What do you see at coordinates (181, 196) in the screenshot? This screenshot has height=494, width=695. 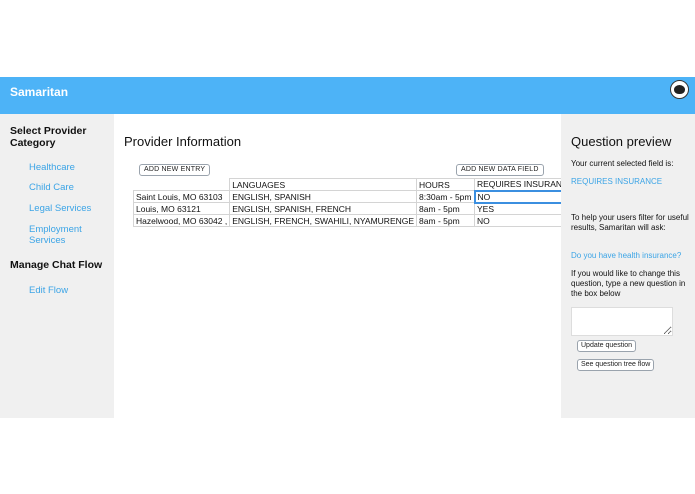 I see `table-cell: Saint Louis, MO 63103` at bounding box center [181, 196].